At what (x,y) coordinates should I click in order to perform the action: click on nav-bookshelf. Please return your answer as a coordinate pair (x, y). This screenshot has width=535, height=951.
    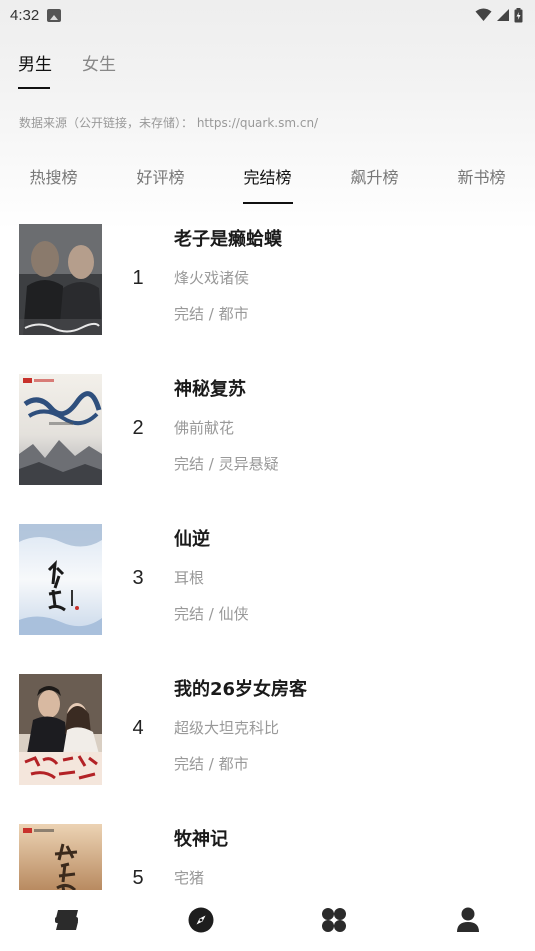
    Looking at the image, I should click on (67, 920).